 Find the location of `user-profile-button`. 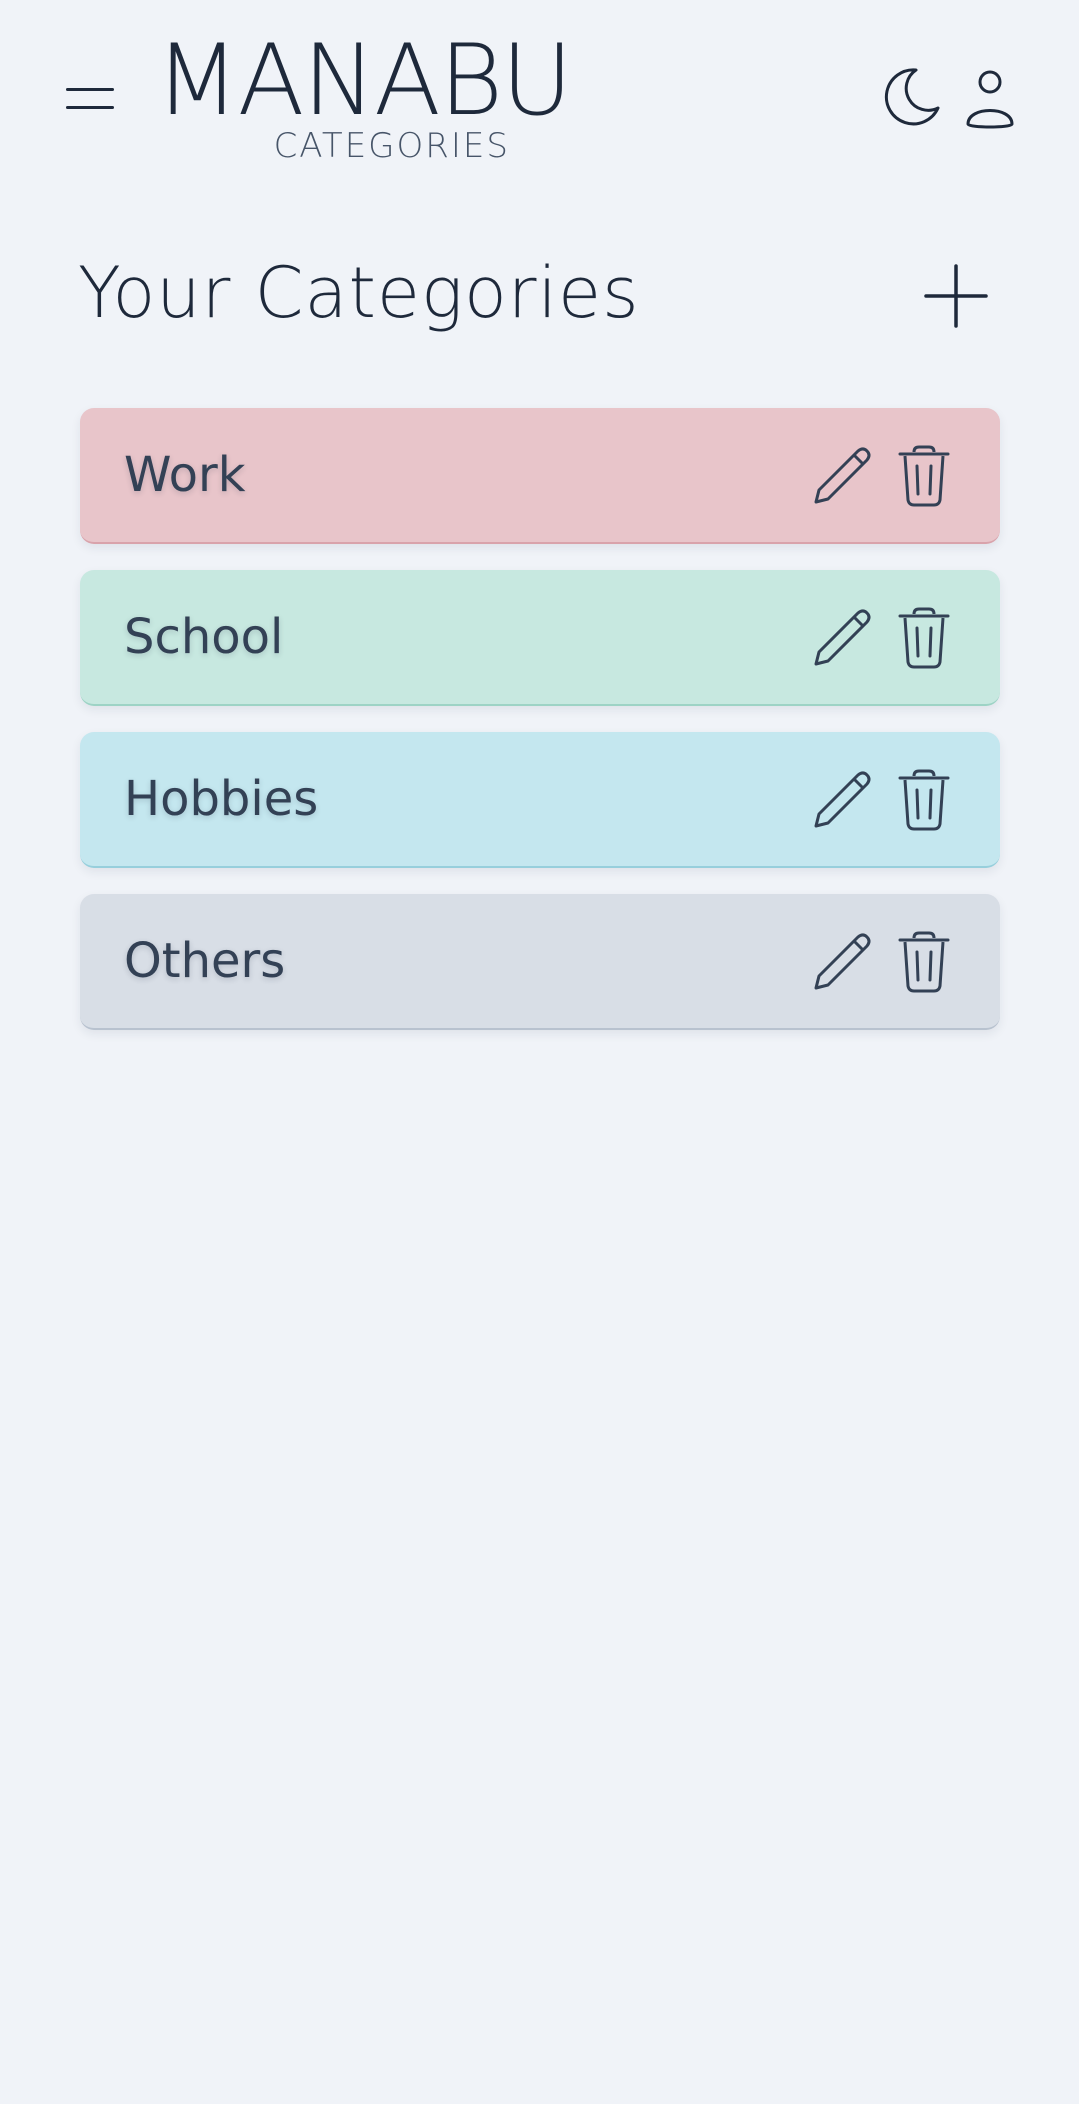

user-profile-button is located at coordinates (990, 98).